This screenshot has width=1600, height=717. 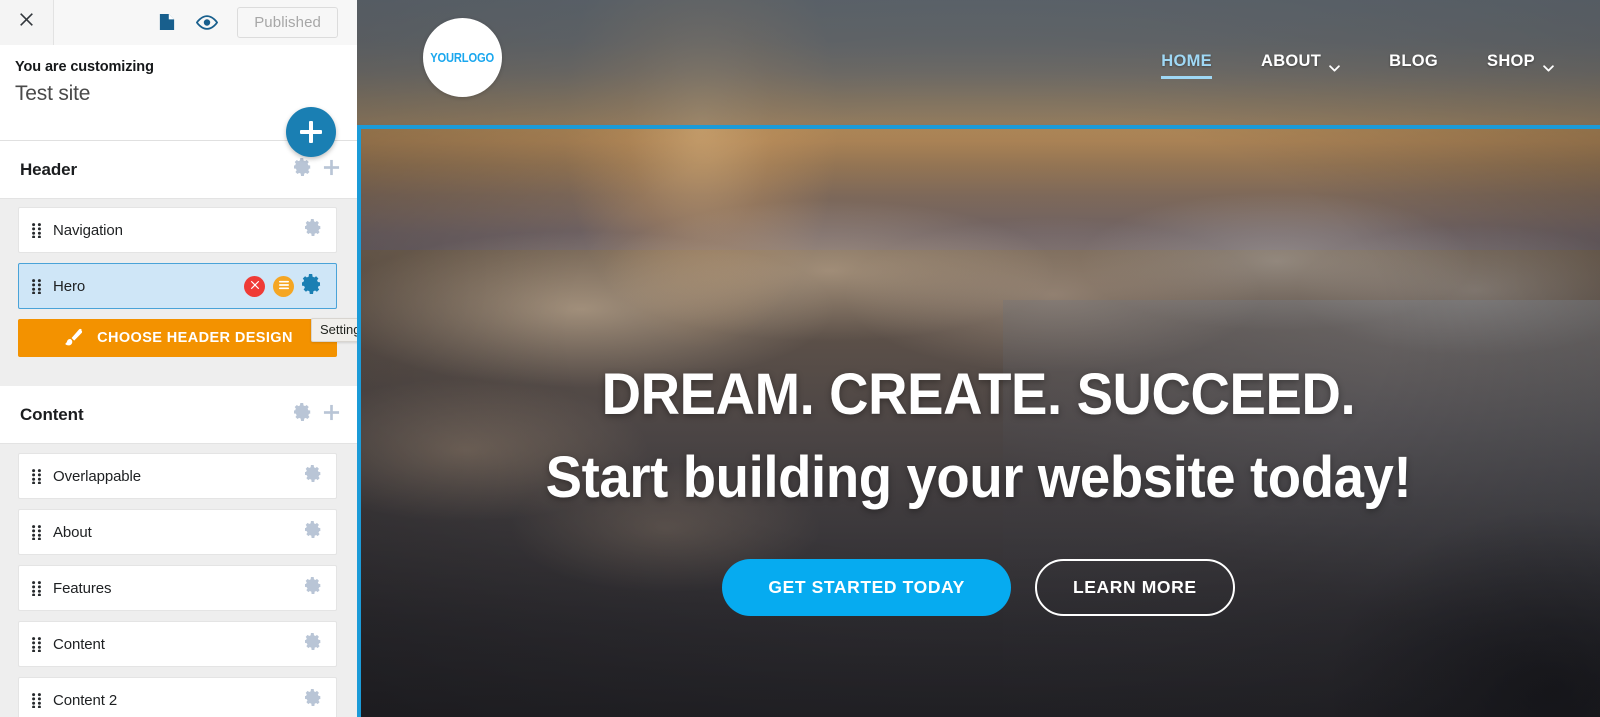 What do you see at coordinates (72, 532) in the screenshot?
I see `section-row-label: About` at bounding box center [72, 532].